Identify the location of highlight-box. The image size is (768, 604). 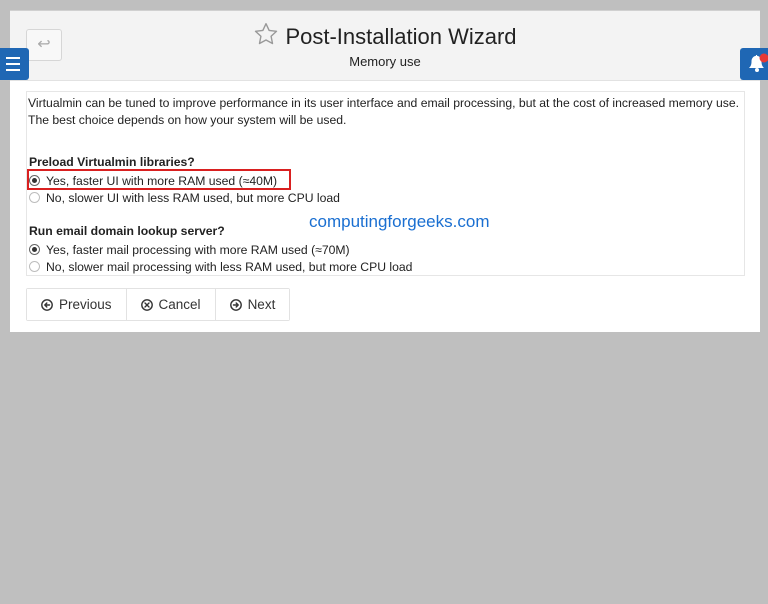
(159, 179).